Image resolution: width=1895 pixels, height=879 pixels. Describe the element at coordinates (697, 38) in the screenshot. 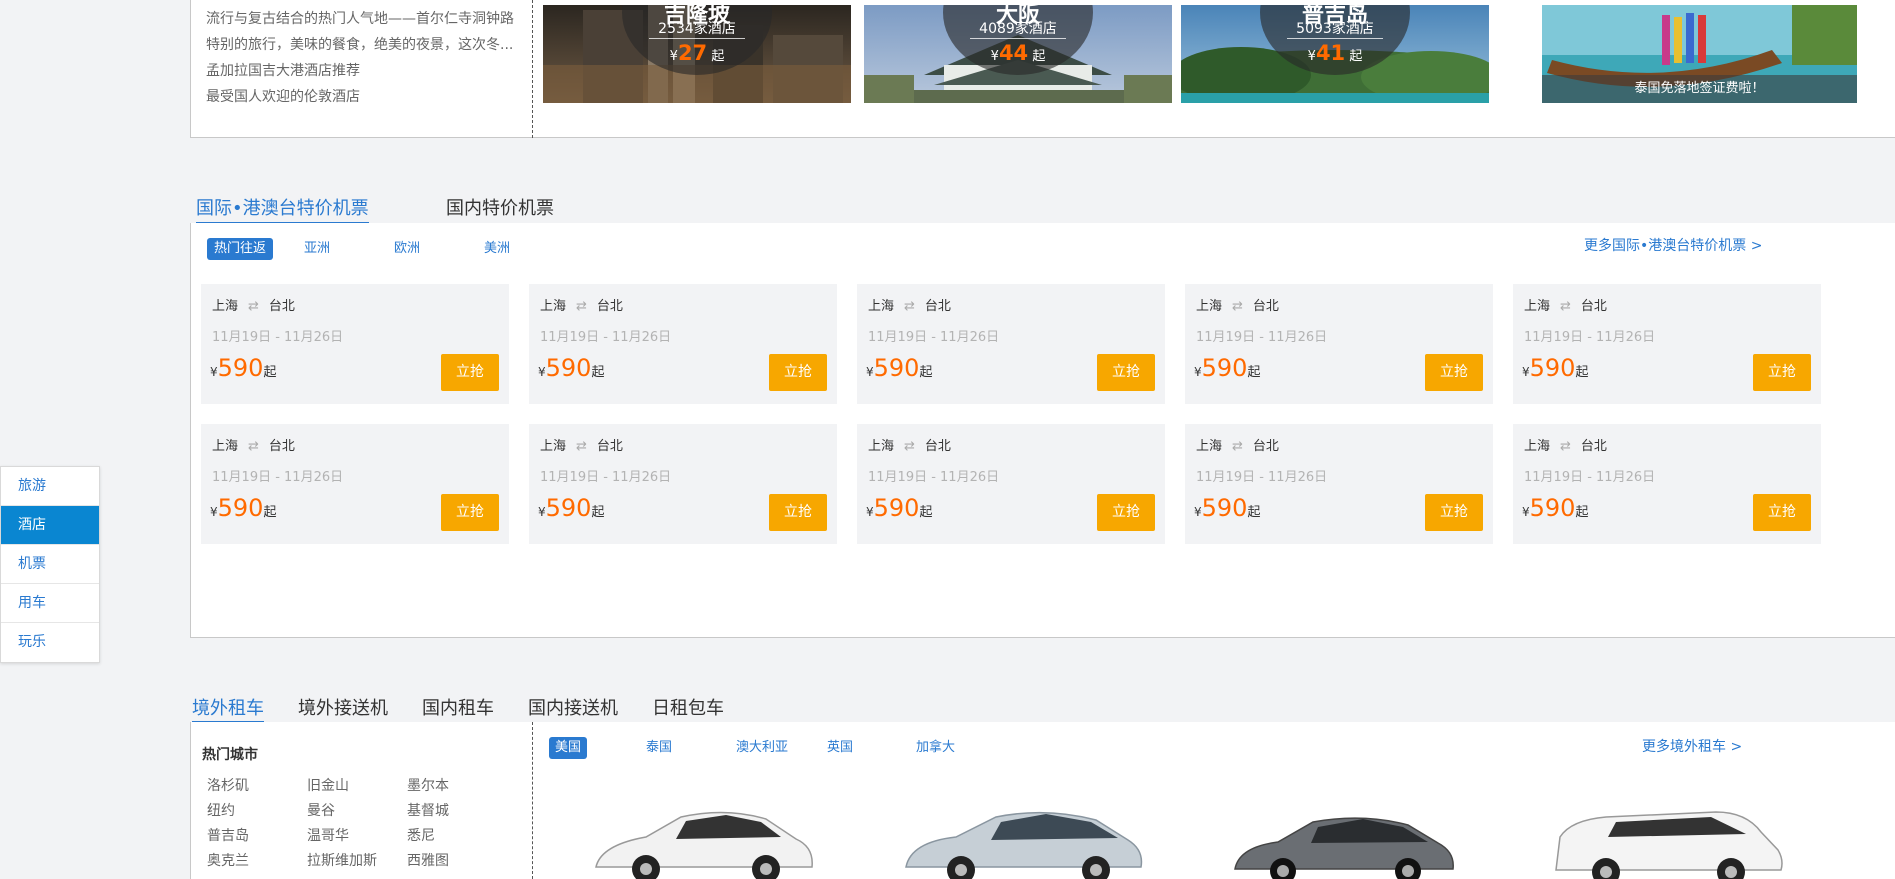

I see `badge-separator` at that location.